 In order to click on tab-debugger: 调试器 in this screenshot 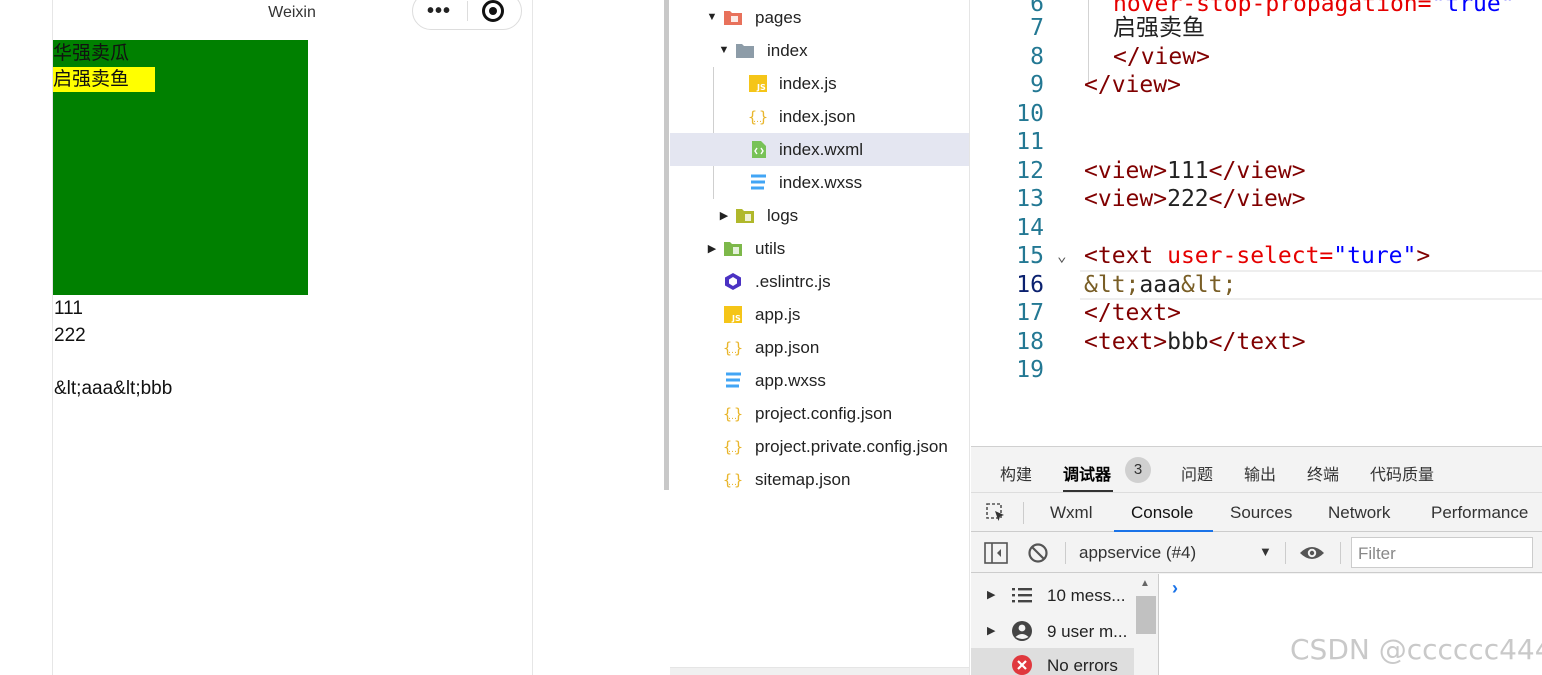, I will do `click(1087, 473)`.